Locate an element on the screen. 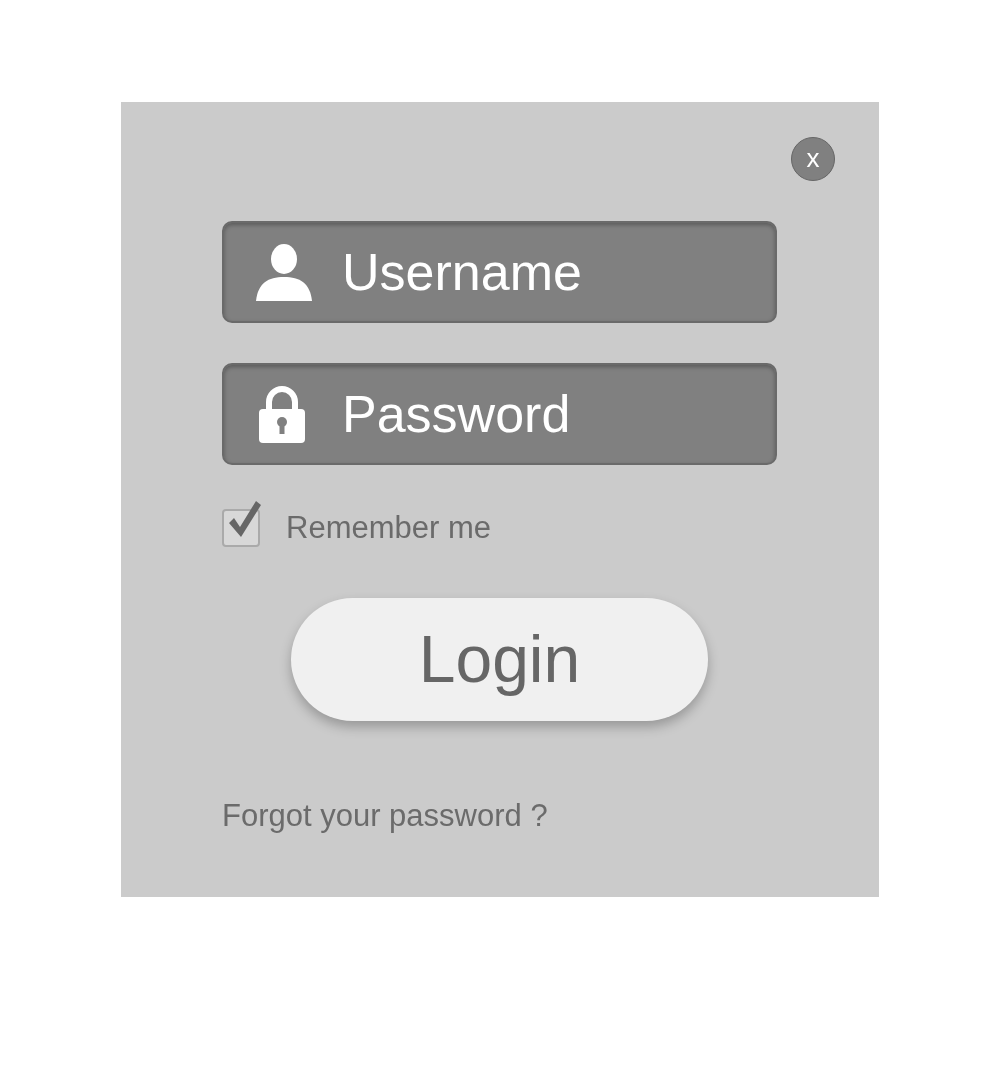  forgot-password-link: Forgot your password ? is located at coordinates (385, 815).